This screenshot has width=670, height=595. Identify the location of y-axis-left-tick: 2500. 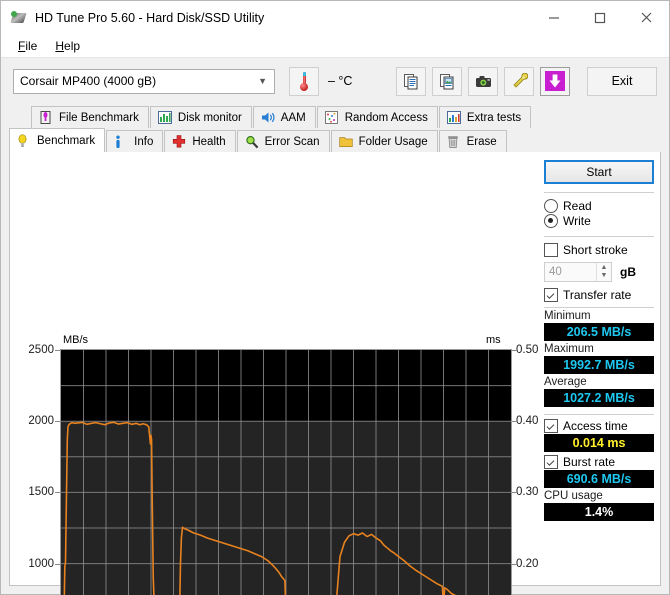
(41, 350).